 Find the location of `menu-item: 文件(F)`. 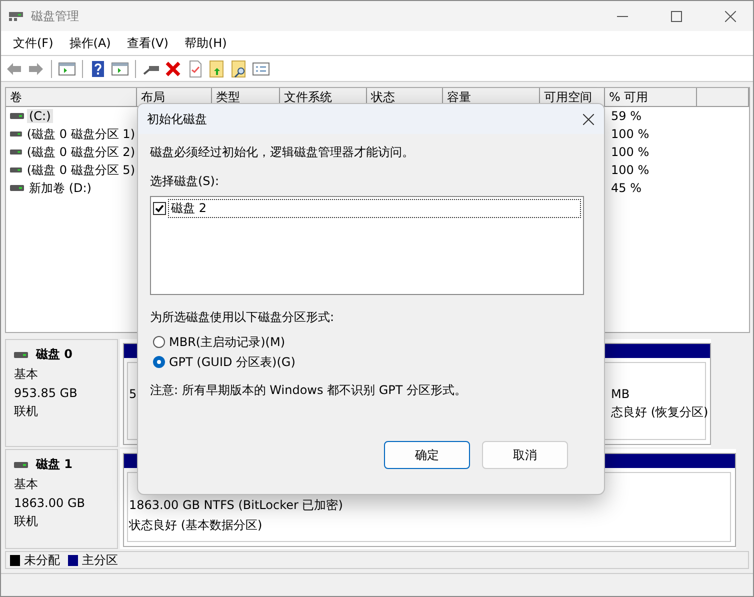

menu-item: 文件(F) is located at coordinates (33, 43).